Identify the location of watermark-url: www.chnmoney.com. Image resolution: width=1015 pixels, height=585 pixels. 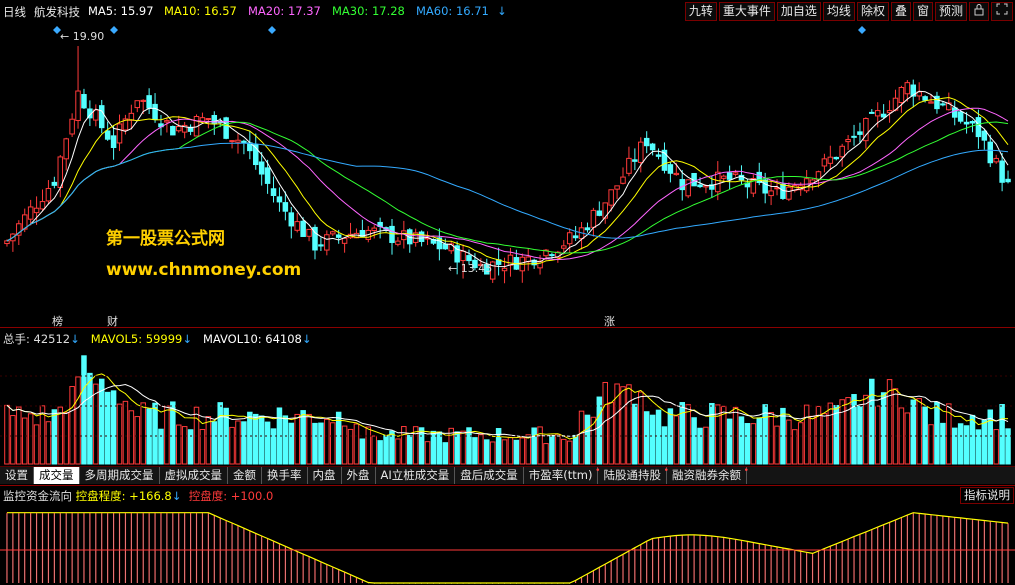
(204, 270).